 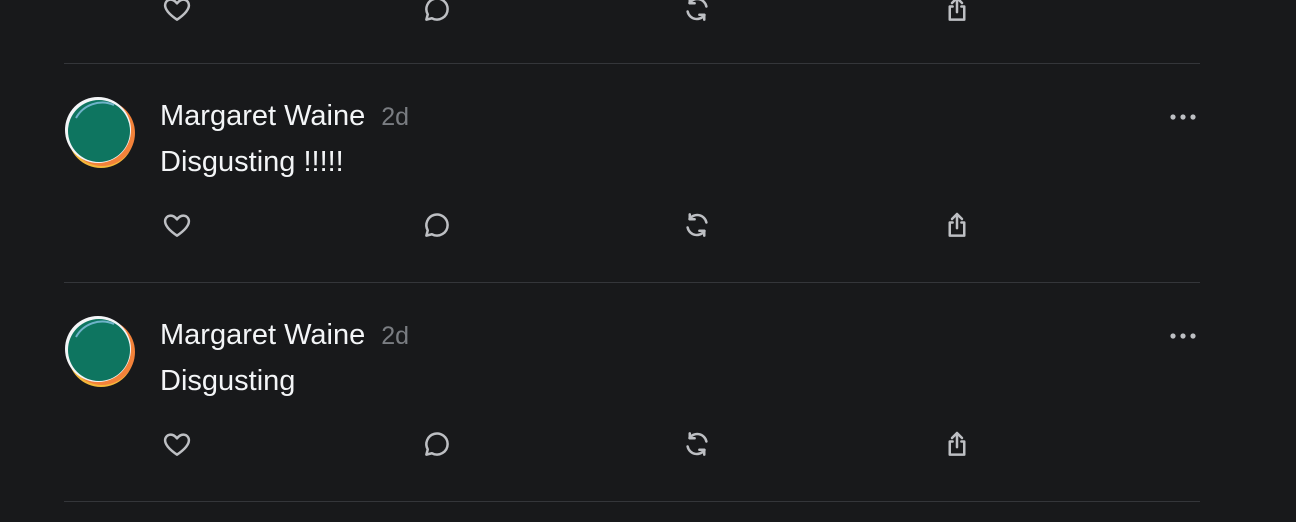 I want to click on post-text: Disgusting !!!!!, so click(x=252, y=162).